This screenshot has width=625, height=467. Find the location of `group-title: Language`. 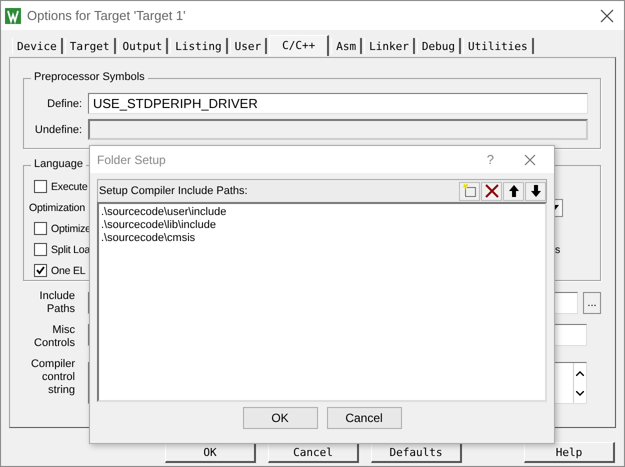

group-title: Language is located at coordinates (58, 164).